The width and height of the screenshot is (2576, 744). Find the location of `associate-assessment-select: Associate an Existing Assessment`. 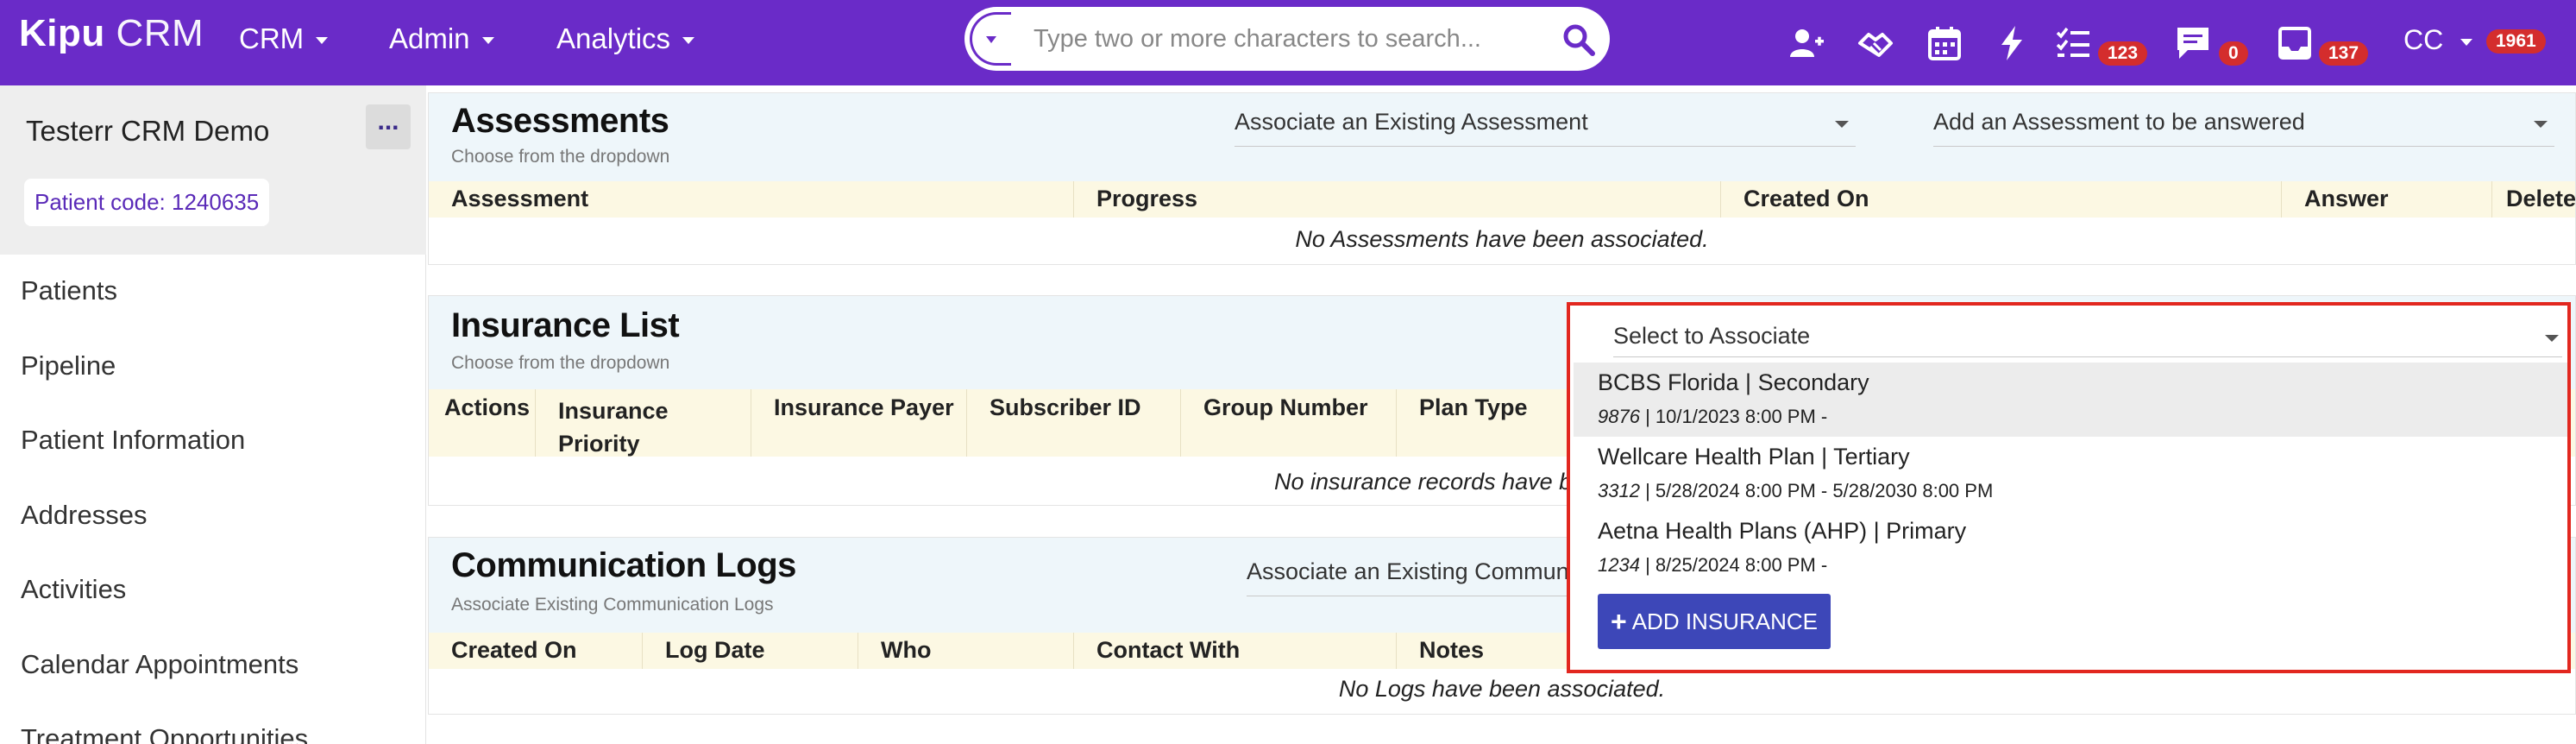

associate-assessment-select: Associate an Existing Assessment is located at coordinates (1545, 128).